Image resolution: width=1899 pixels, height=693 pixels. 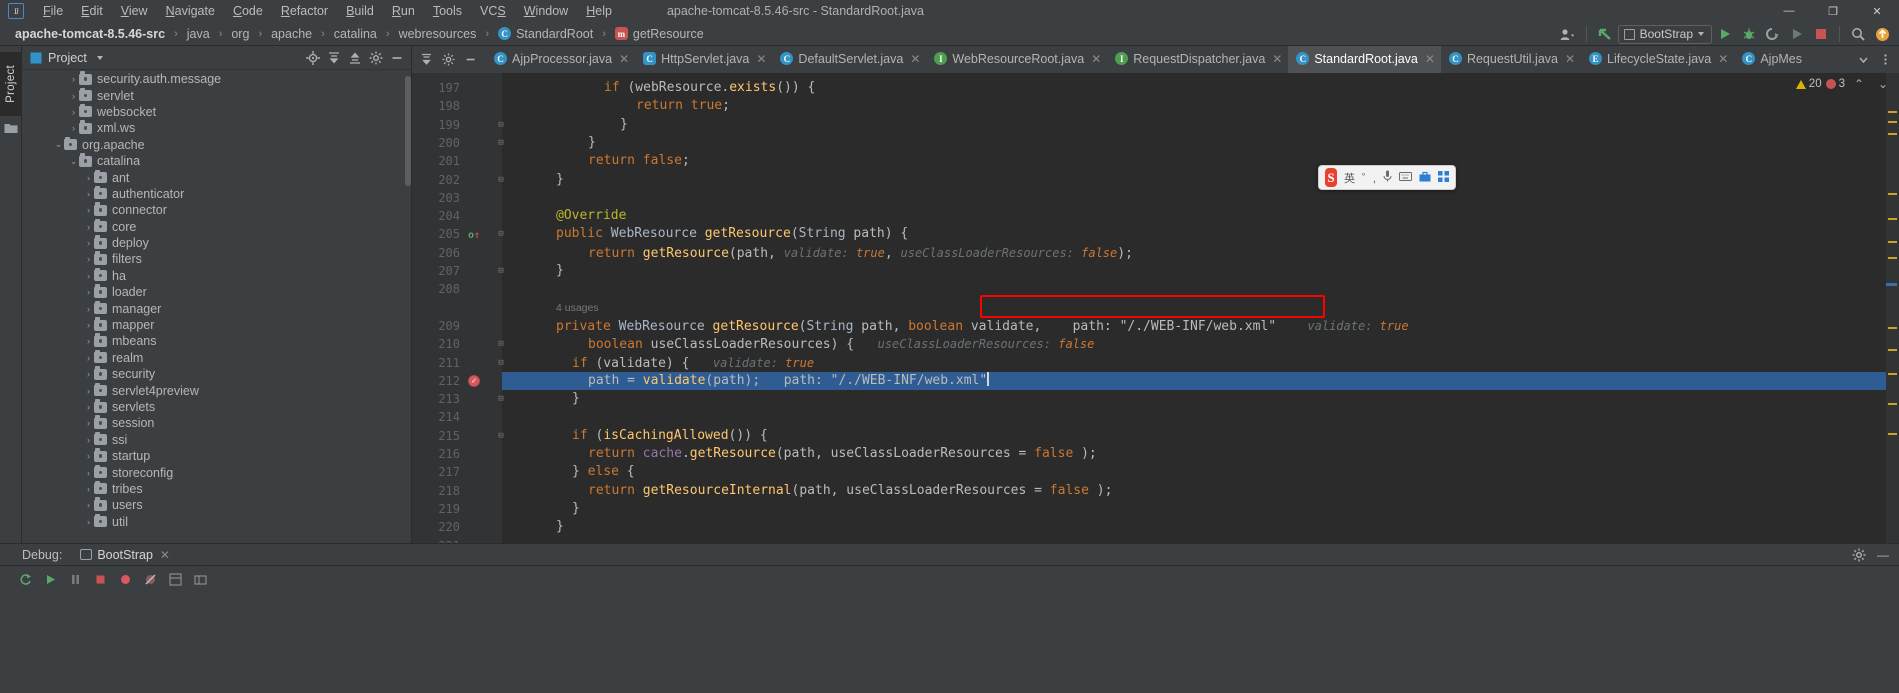 I want to click on code-line: 215 ⊟ if (isCachingAllowed()) {, so click(x=1155, y=436).